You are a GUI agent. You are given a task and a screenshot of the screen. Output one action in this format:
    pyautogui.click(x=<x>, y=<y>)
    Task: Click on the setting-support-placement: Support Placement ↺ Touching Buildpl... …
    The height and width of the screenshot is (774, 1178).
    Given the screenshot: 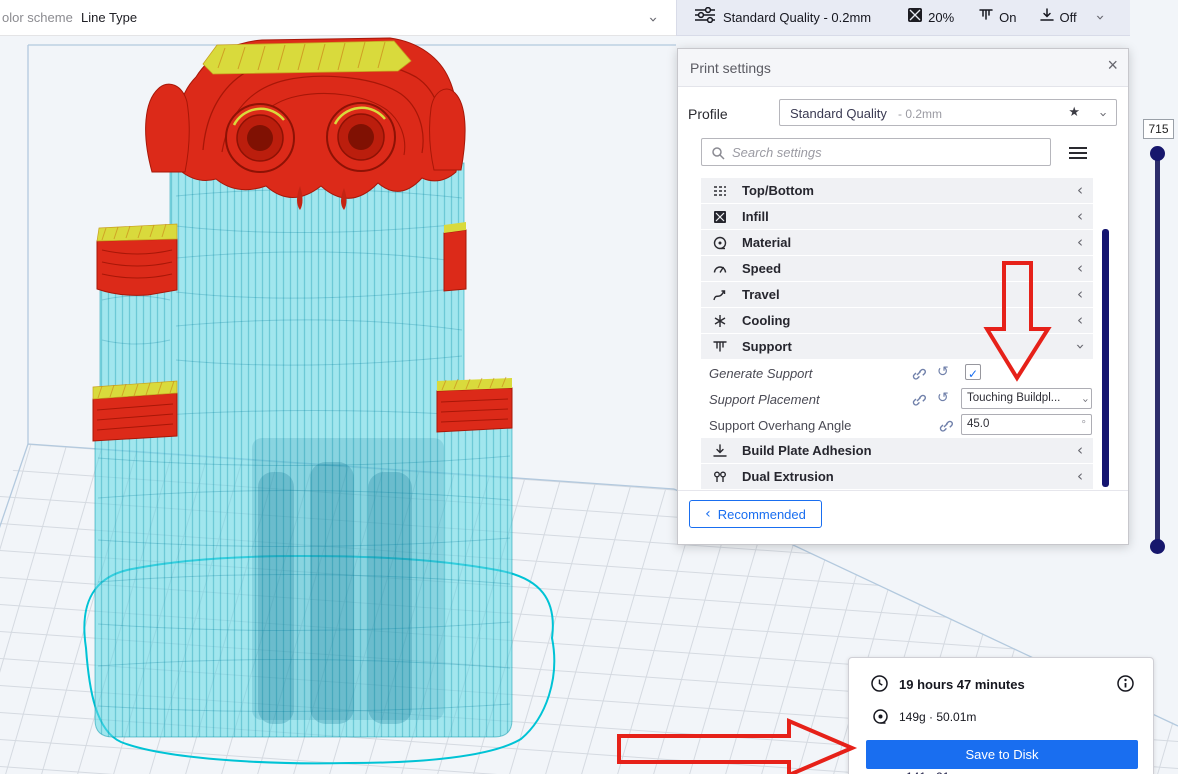 What is the action you would take?
    pyautogui.click(x=897, y=399)
    